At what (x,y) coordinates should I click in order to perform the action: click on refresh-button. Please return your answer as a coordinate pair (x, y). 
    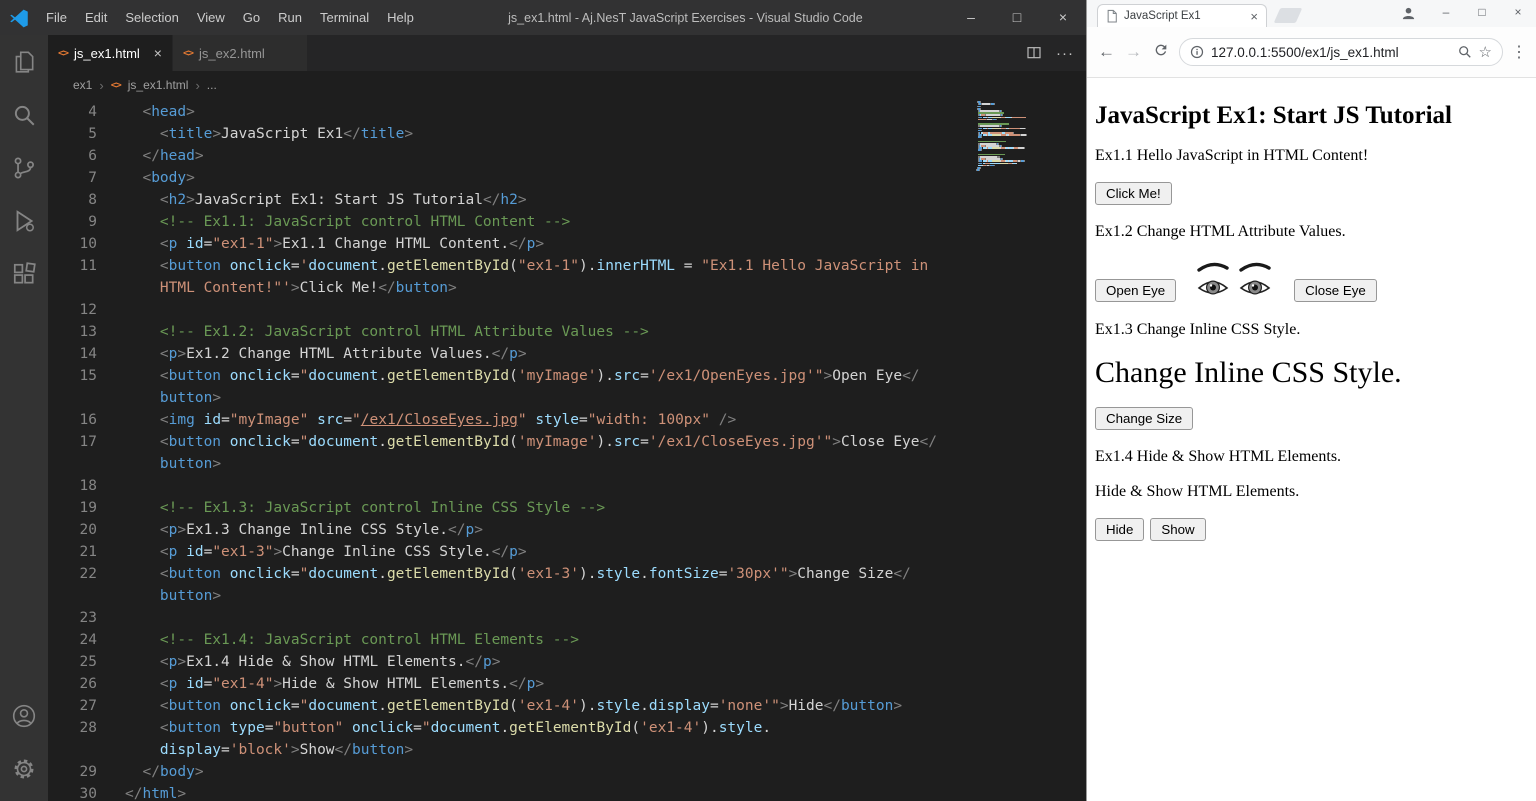
    Looking at the image, I should click on (1160, 52).